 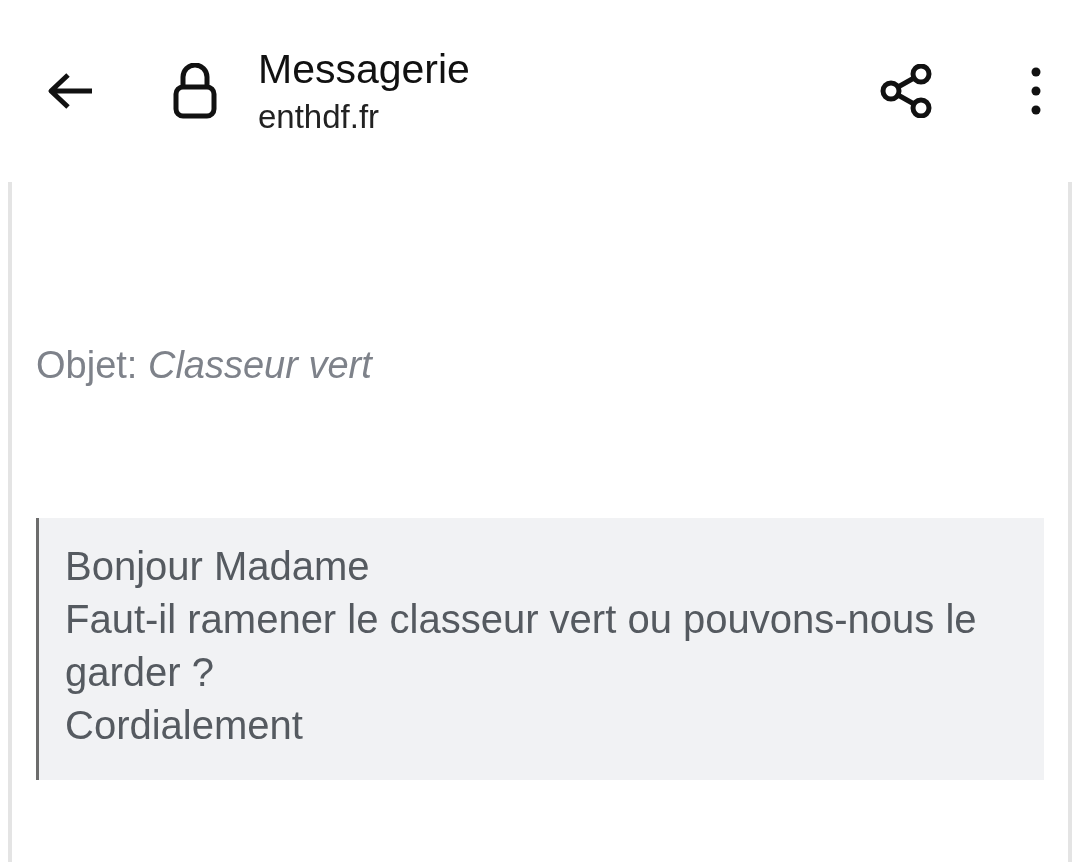 I want to click on page-title: Messagerie, so click(x=364, y=69).